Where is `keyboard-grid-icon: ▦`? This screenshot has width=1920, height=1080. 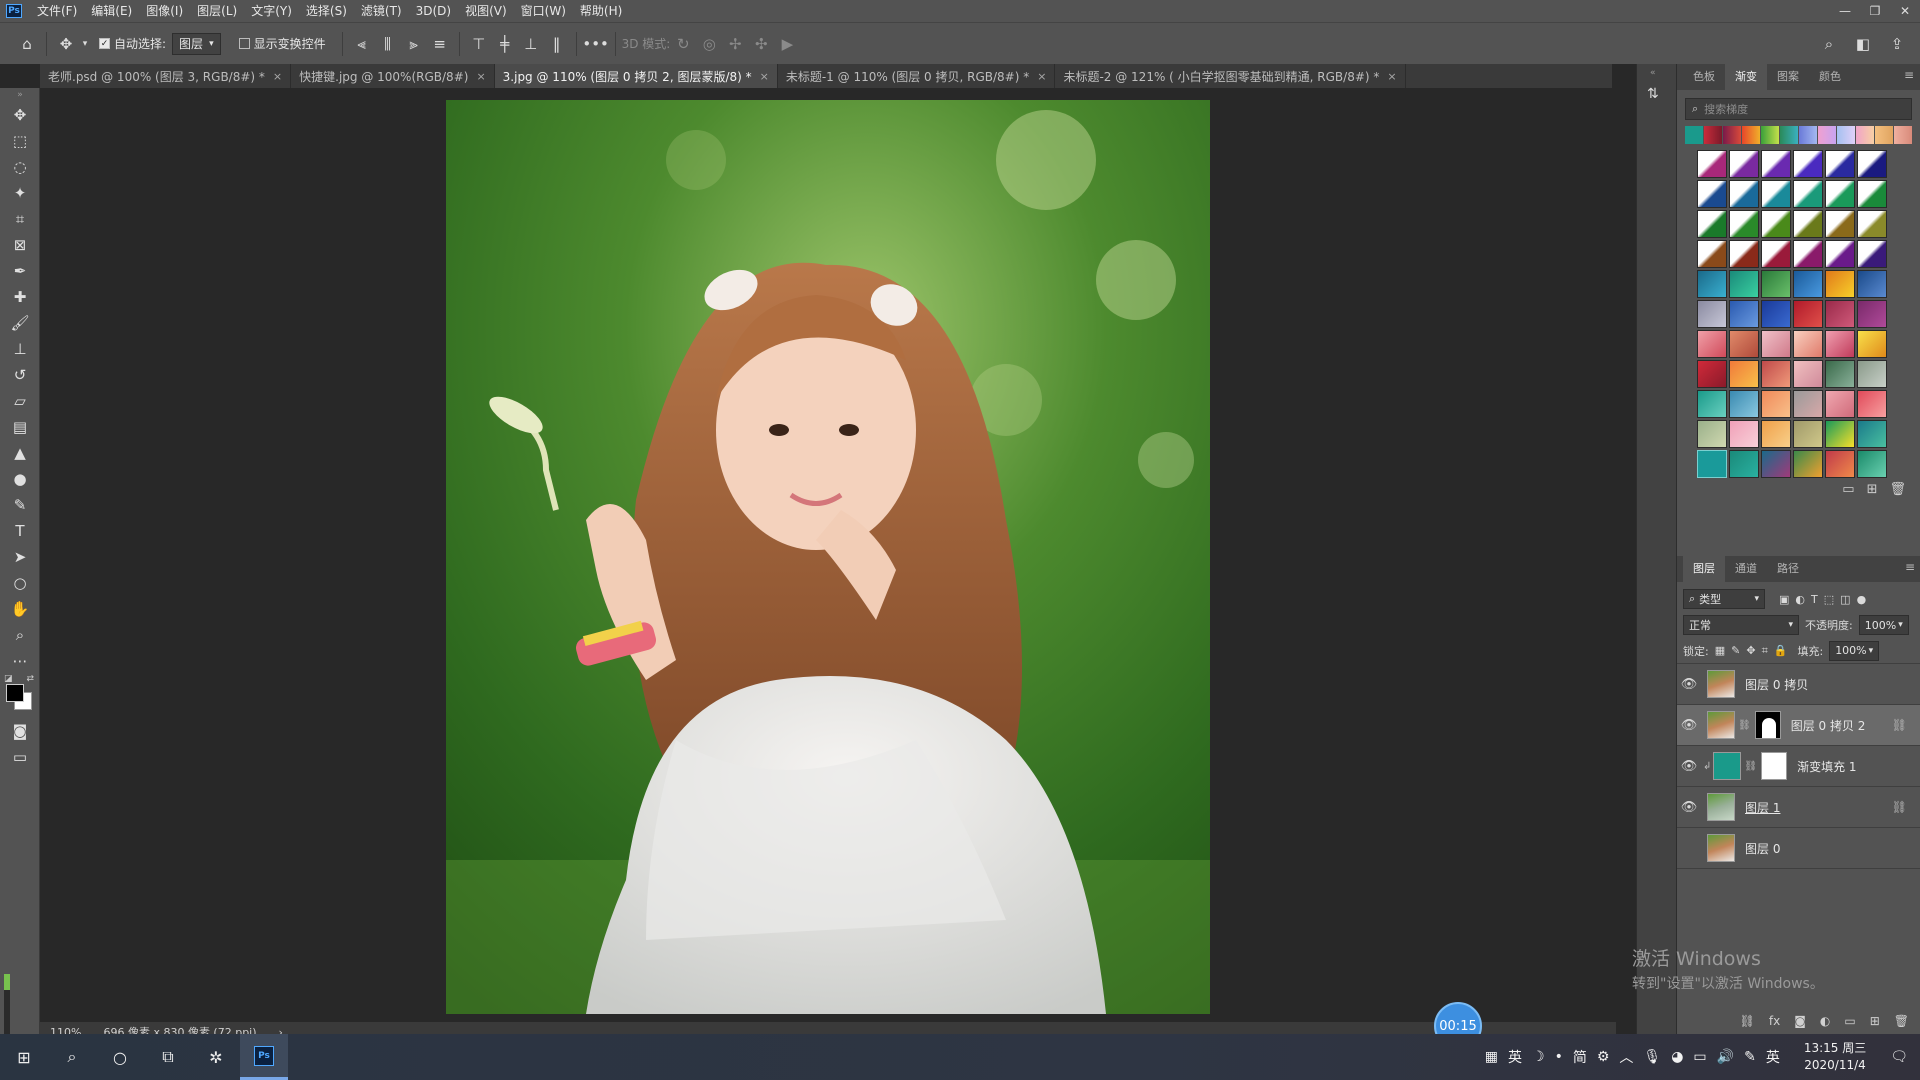 keyboard-grid-icon: ▦ is located at coordinates (1491, 1057).